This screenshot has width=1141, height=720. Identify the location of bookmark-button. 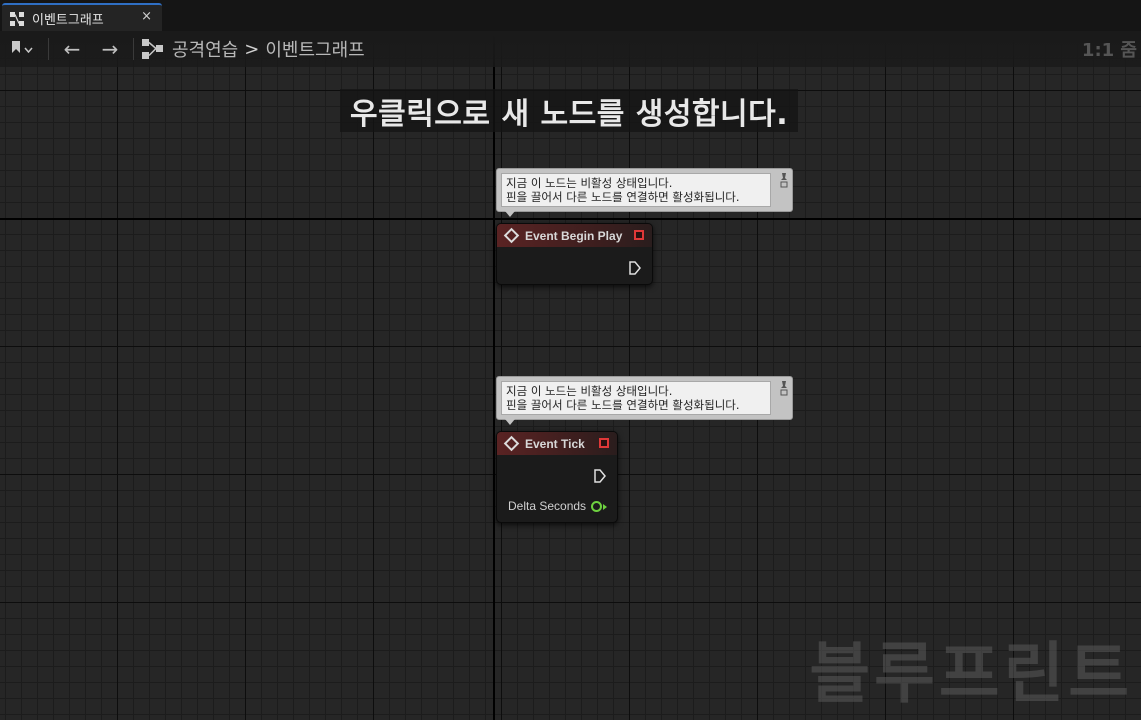
(22, 49).